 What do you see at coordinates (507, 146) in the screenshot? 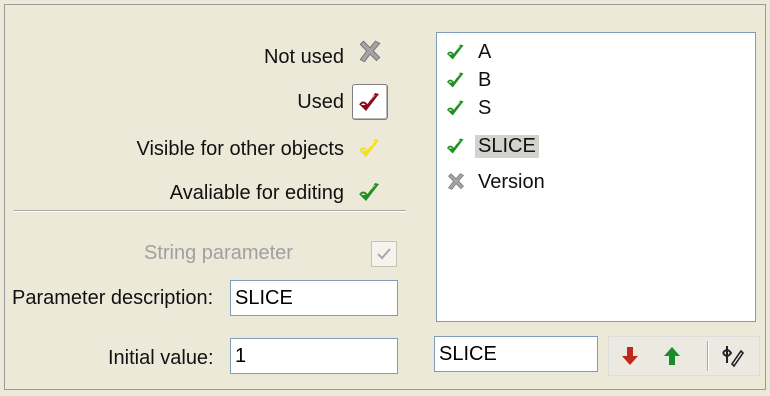
I see `list-item-label: SLICE` at bounding box center [507, 146].